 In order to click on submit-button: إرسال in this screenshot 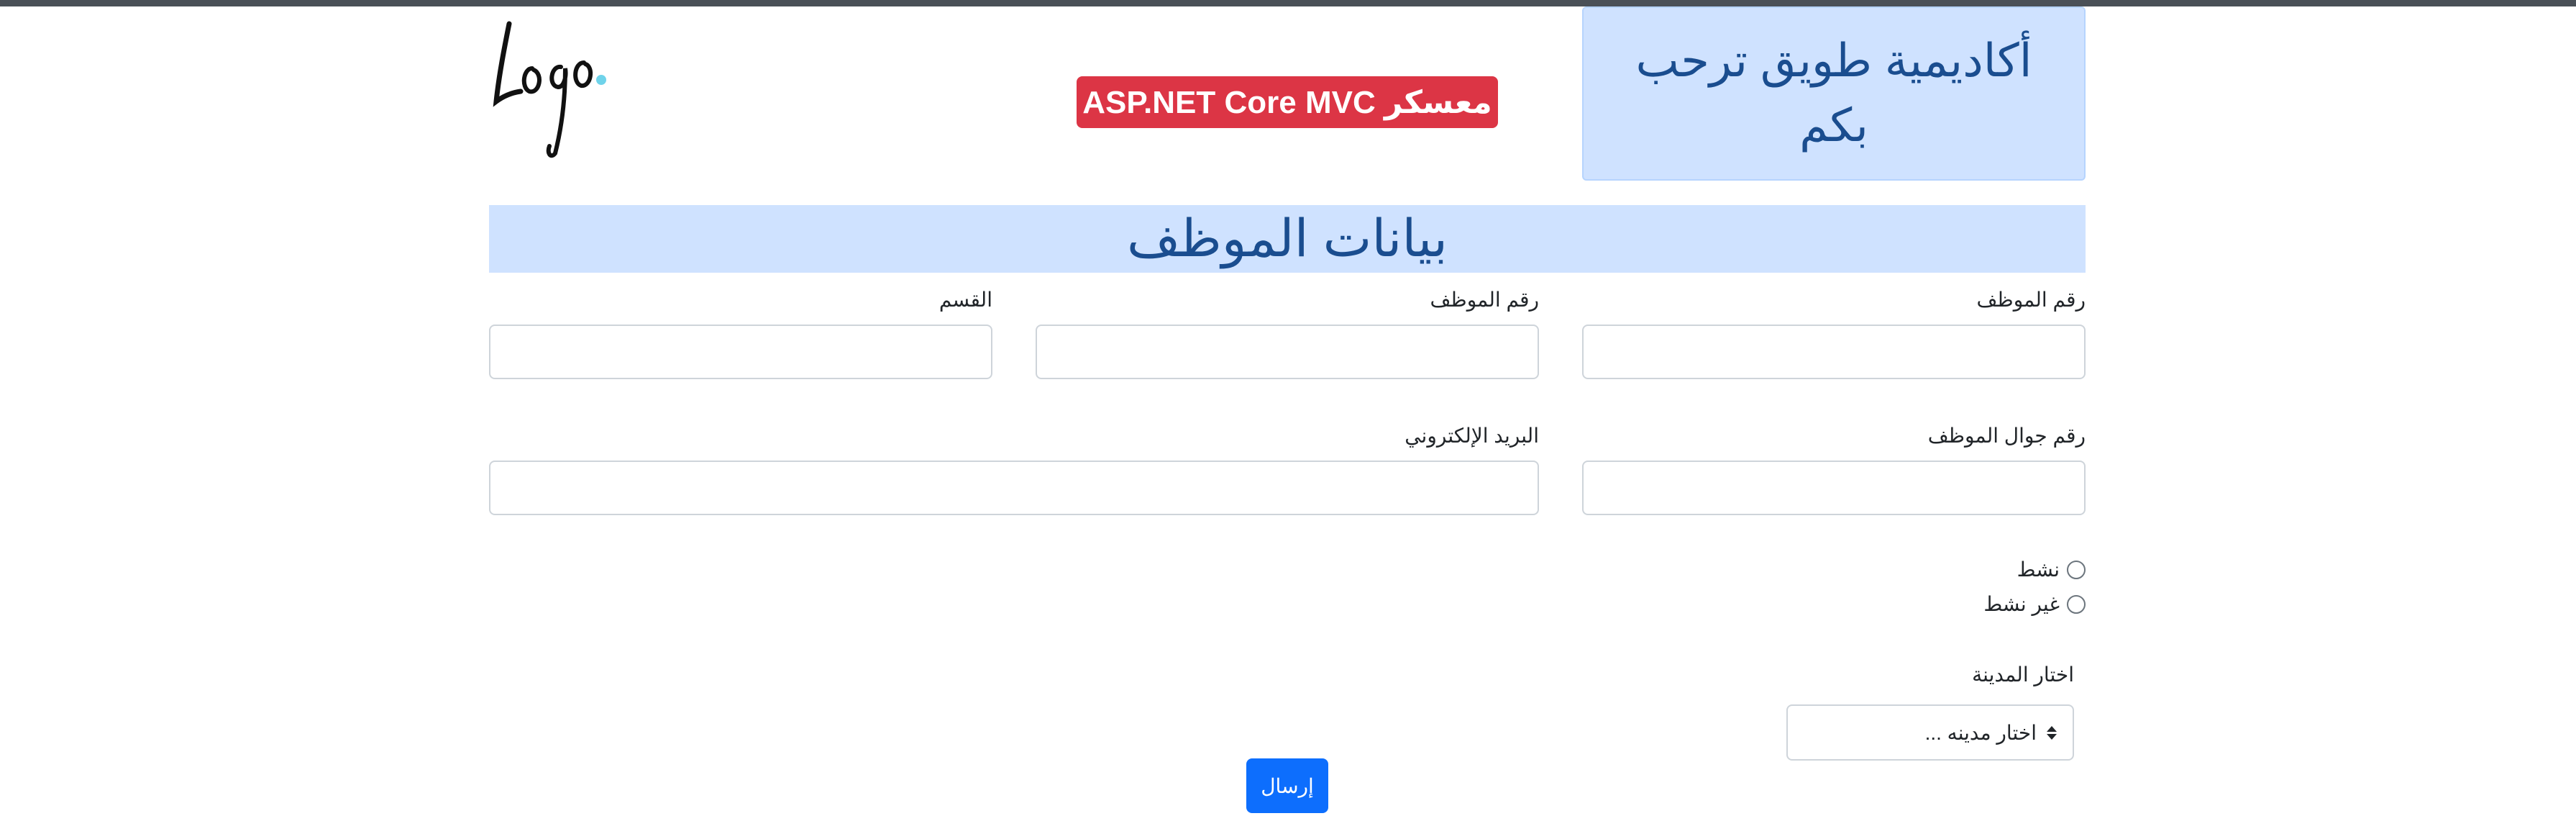, I will do `click(1287, 786)`.